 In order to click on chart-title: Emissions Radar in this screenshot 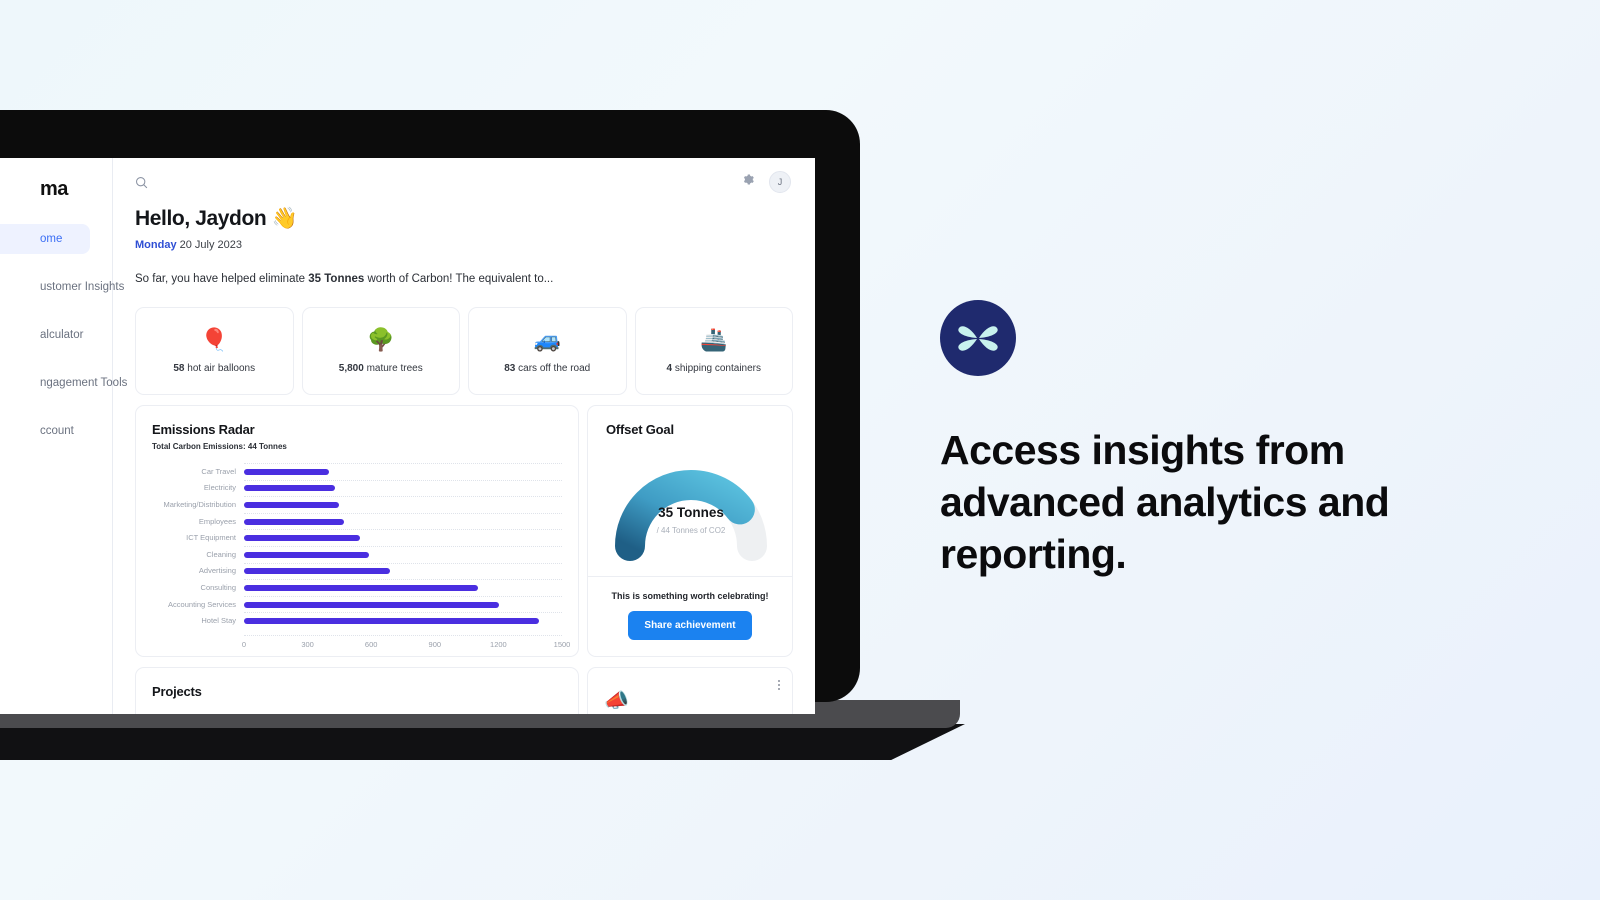, I will do `click(203, 429)`.